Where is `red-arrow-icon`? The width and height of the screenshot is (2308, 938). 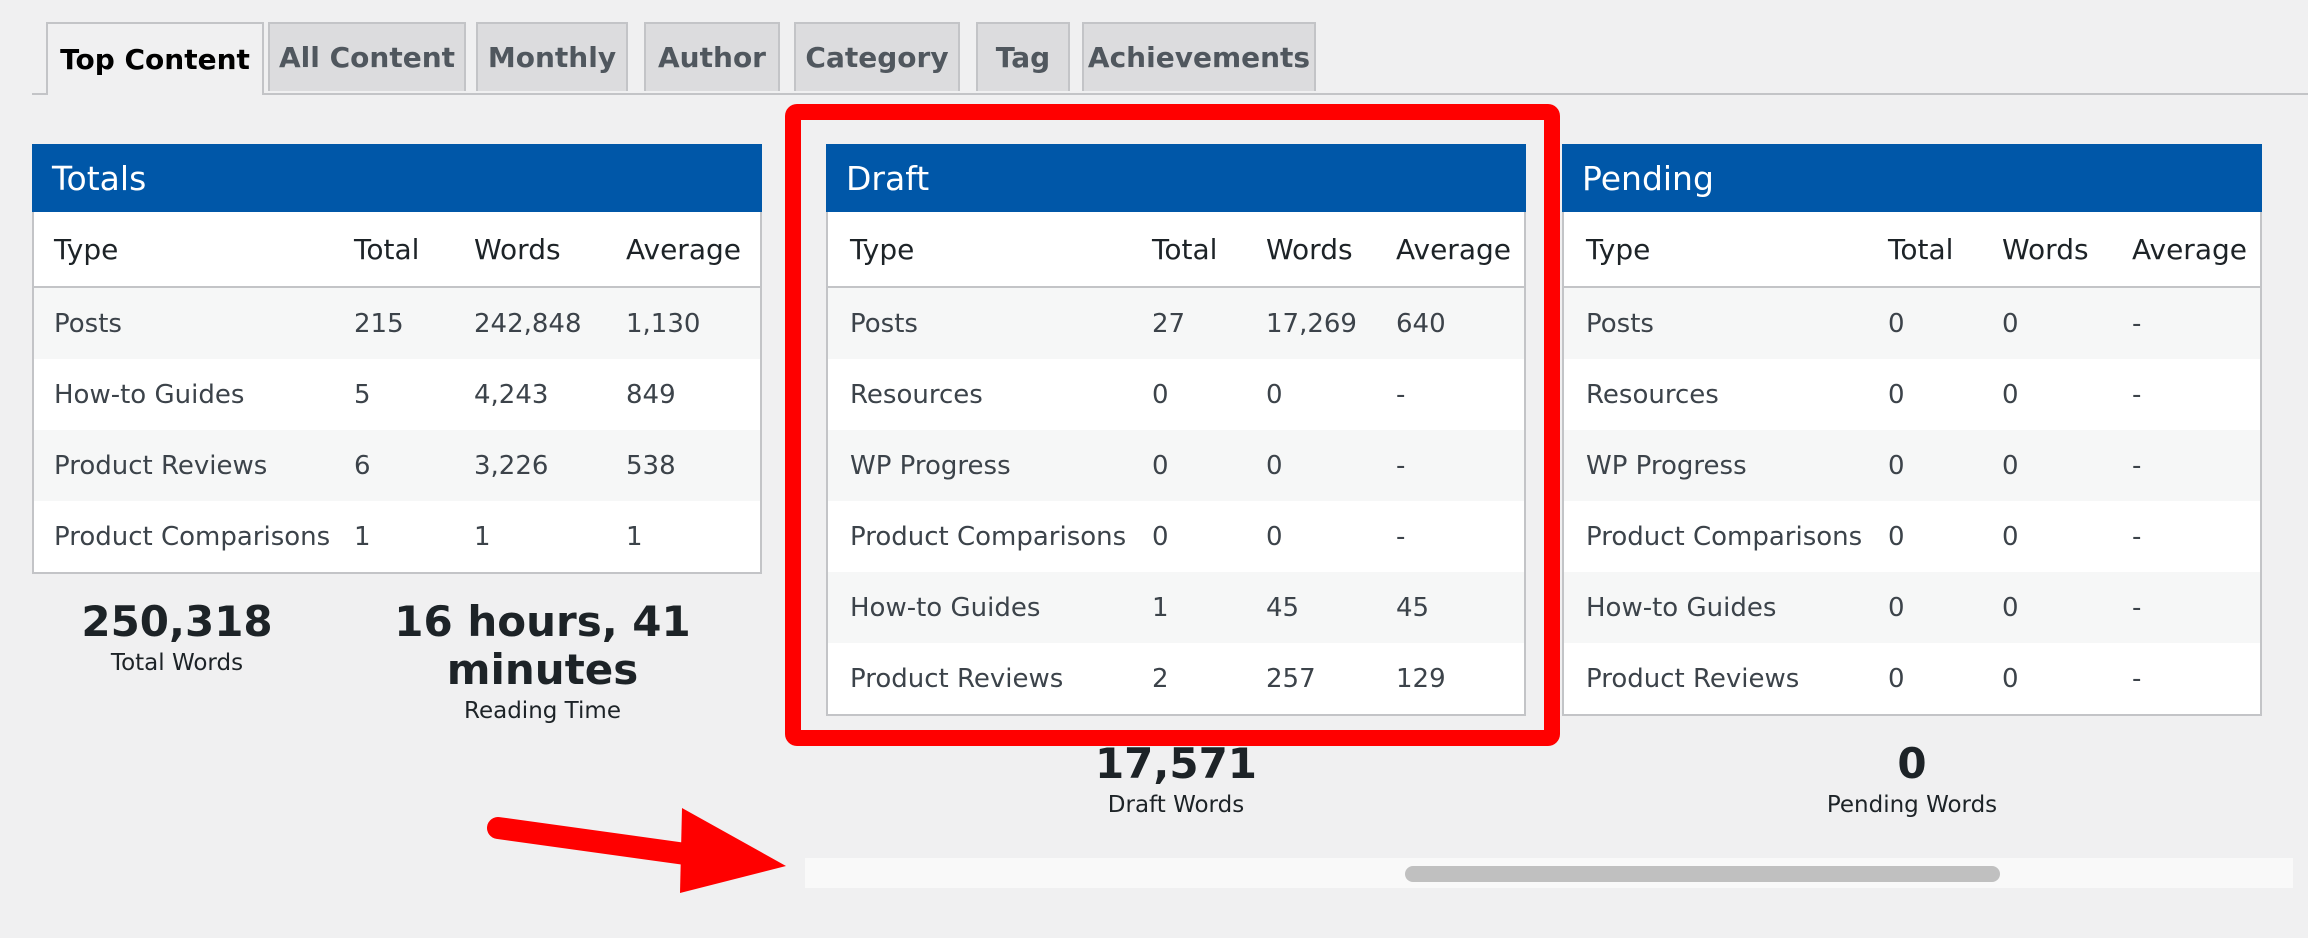 red-arrow-icon is located at coordinates (636, 850).